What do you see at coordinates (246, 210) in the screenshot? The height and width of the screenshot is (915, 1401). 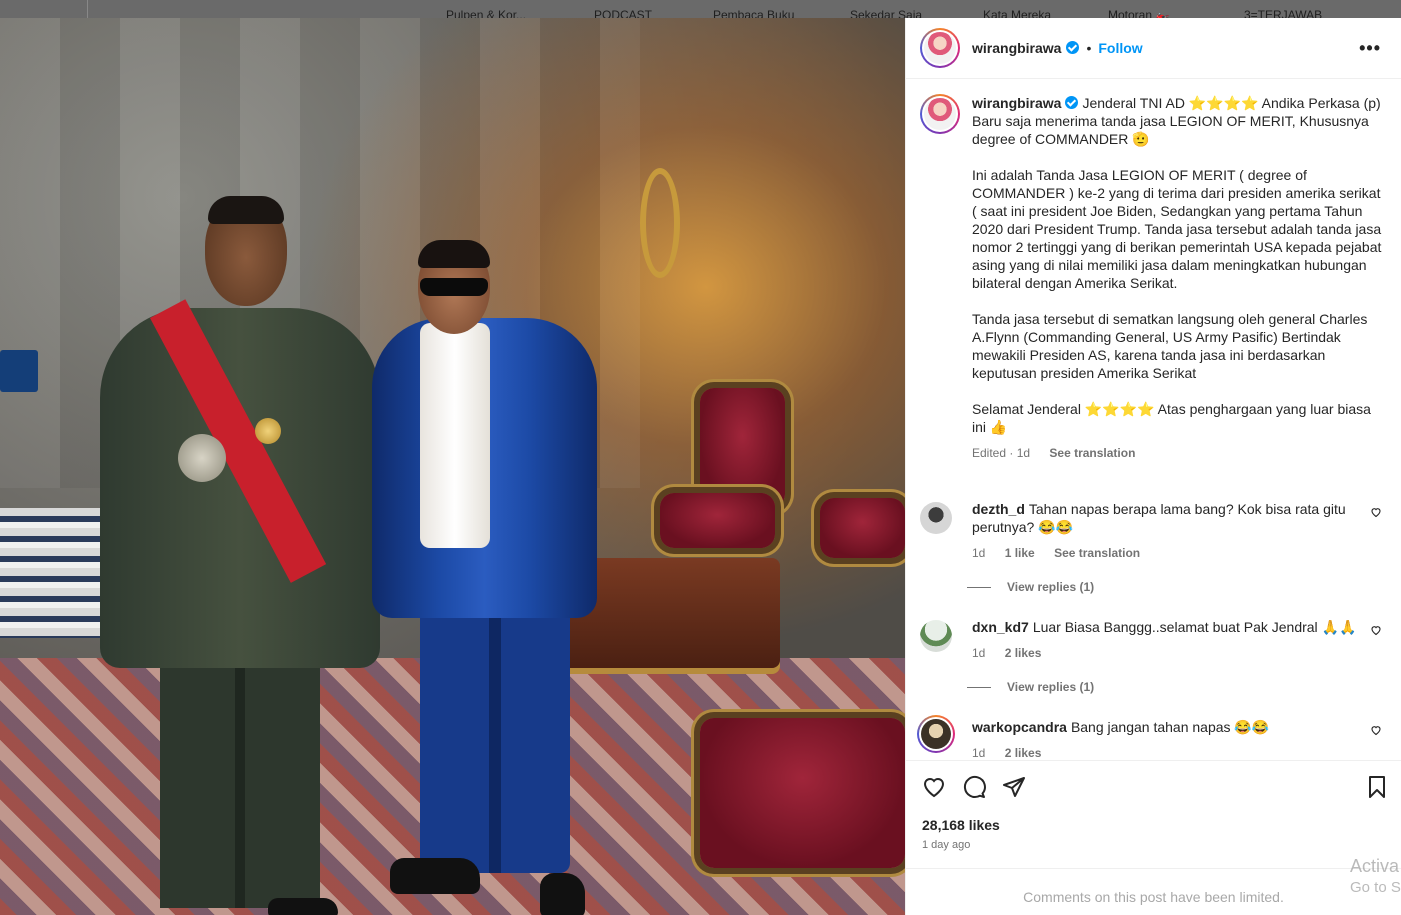 I see `general-hair` at bounding box center [246, 210].